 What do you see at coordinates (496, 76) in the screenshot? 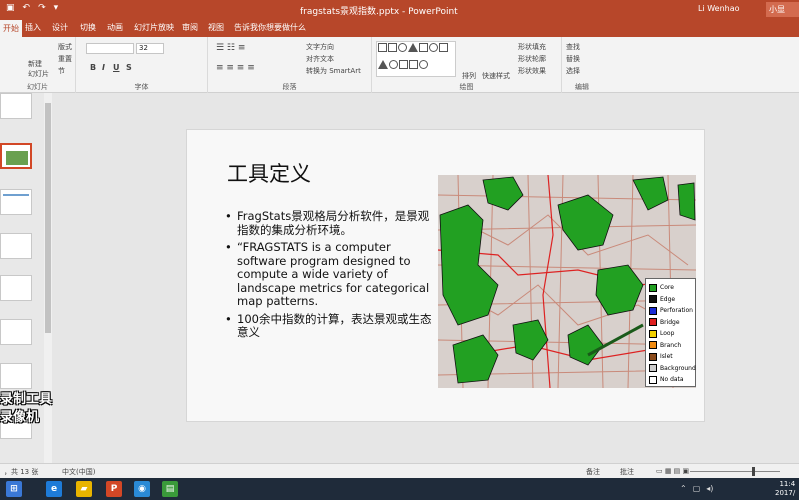
I see `quick-styles-button: 快速样式` at bounding box center [496, 76].